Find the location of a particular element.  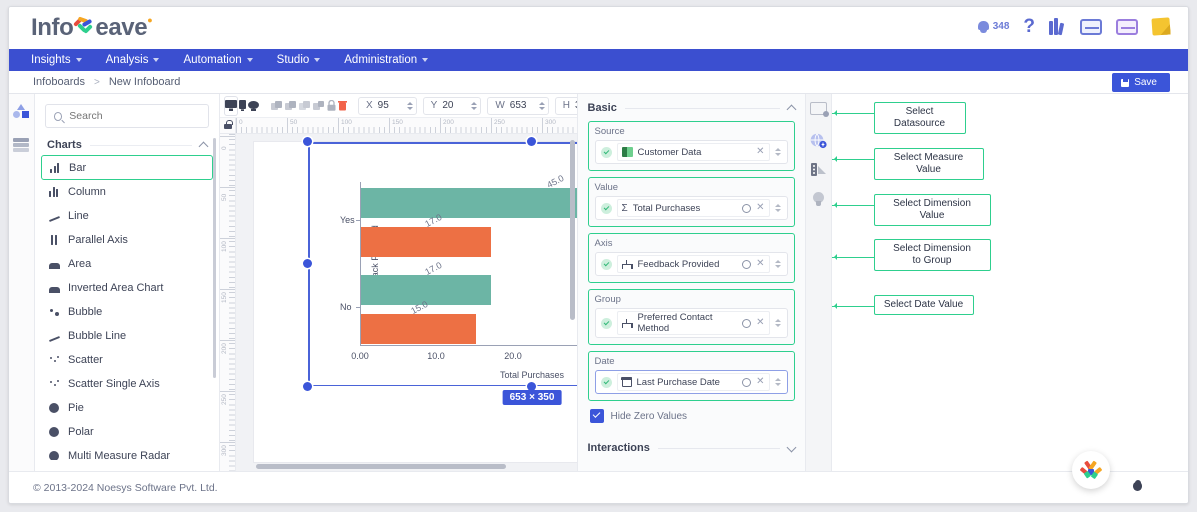

sidebar-item-area: Area is located at coordinates (127, 264).